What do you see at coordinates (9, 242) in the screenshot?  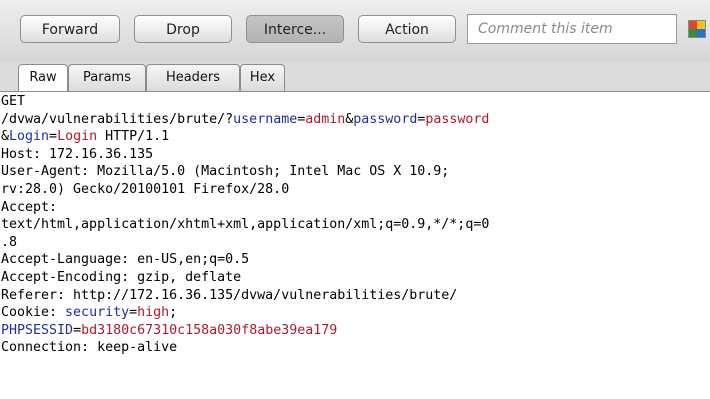 I see `header-accept-value-2: .8` at bounding box center [9, 242].